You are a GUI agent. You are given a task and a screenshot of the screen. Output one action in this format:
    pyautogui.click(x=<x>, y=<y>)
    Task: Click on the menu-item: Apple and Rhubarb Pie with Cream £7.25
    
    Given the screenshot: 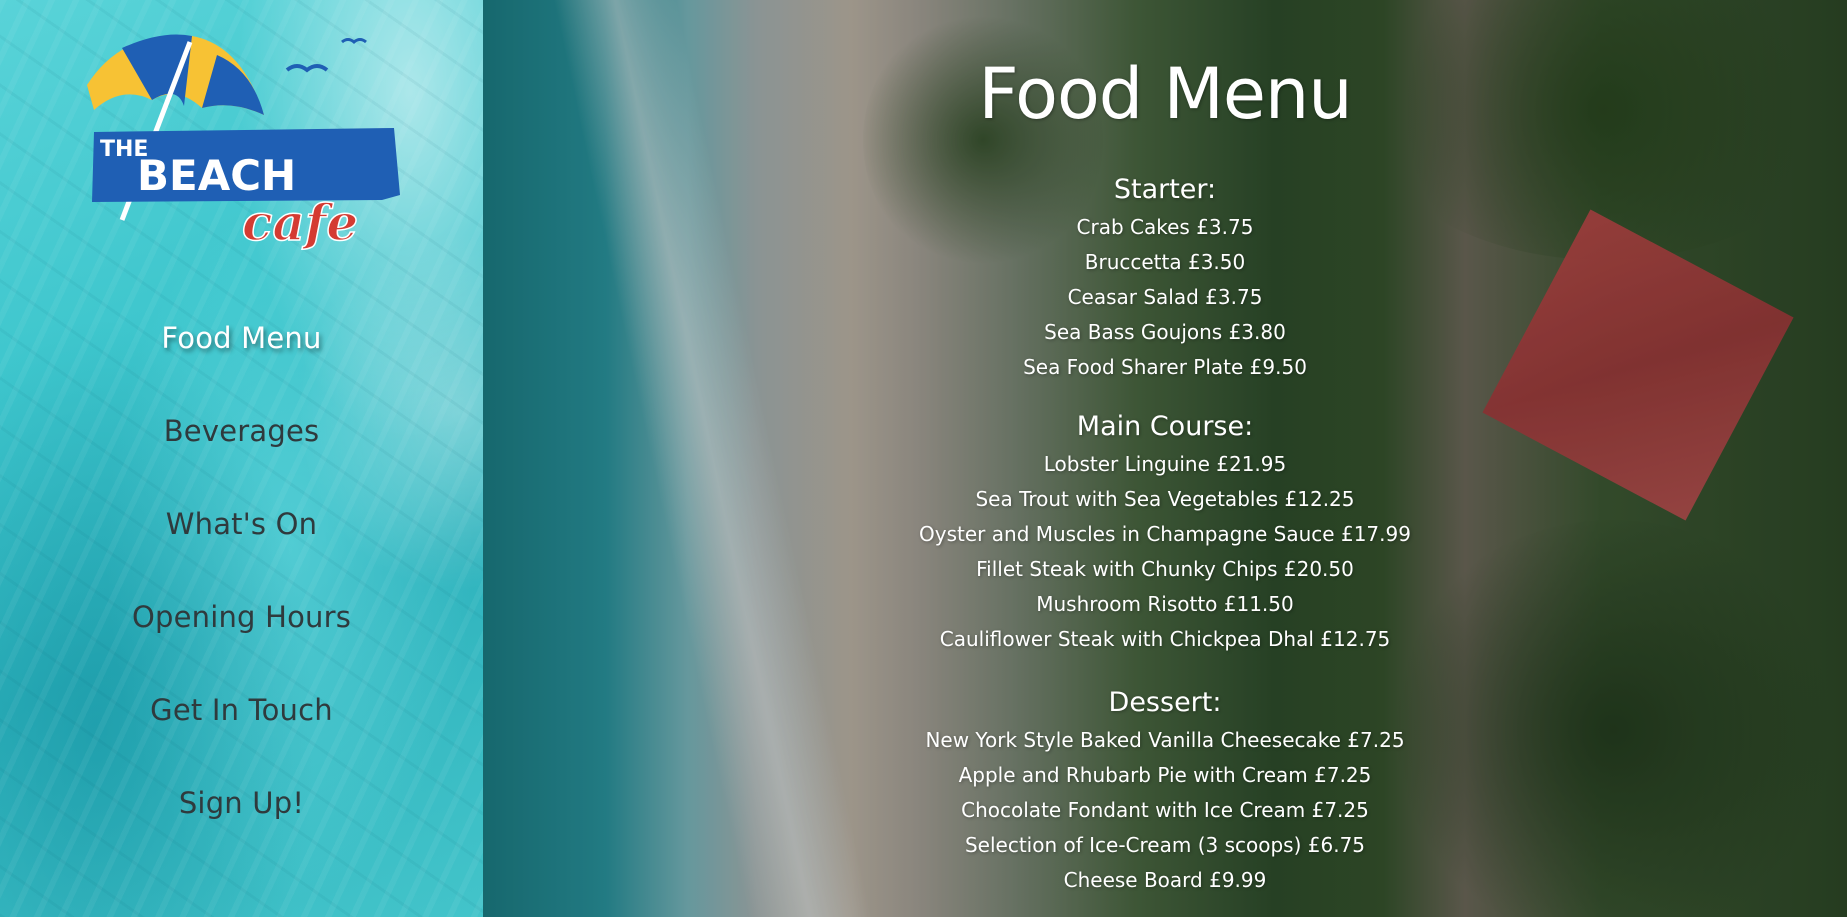 What is the action you would take?
    pyautogui.click(x=1165, y=775)
    